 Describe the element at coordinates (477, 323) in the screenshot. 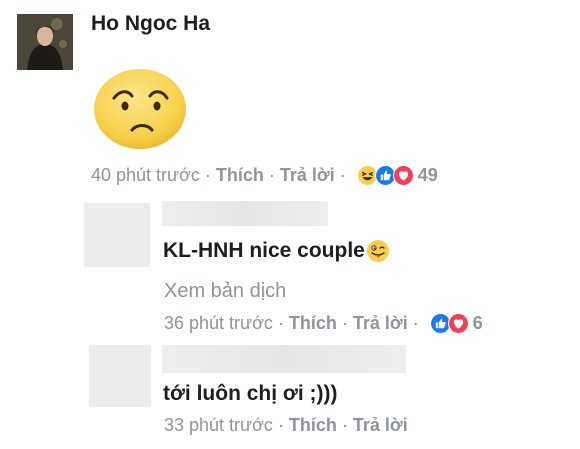

I see `reaction-count: 6` at that location.